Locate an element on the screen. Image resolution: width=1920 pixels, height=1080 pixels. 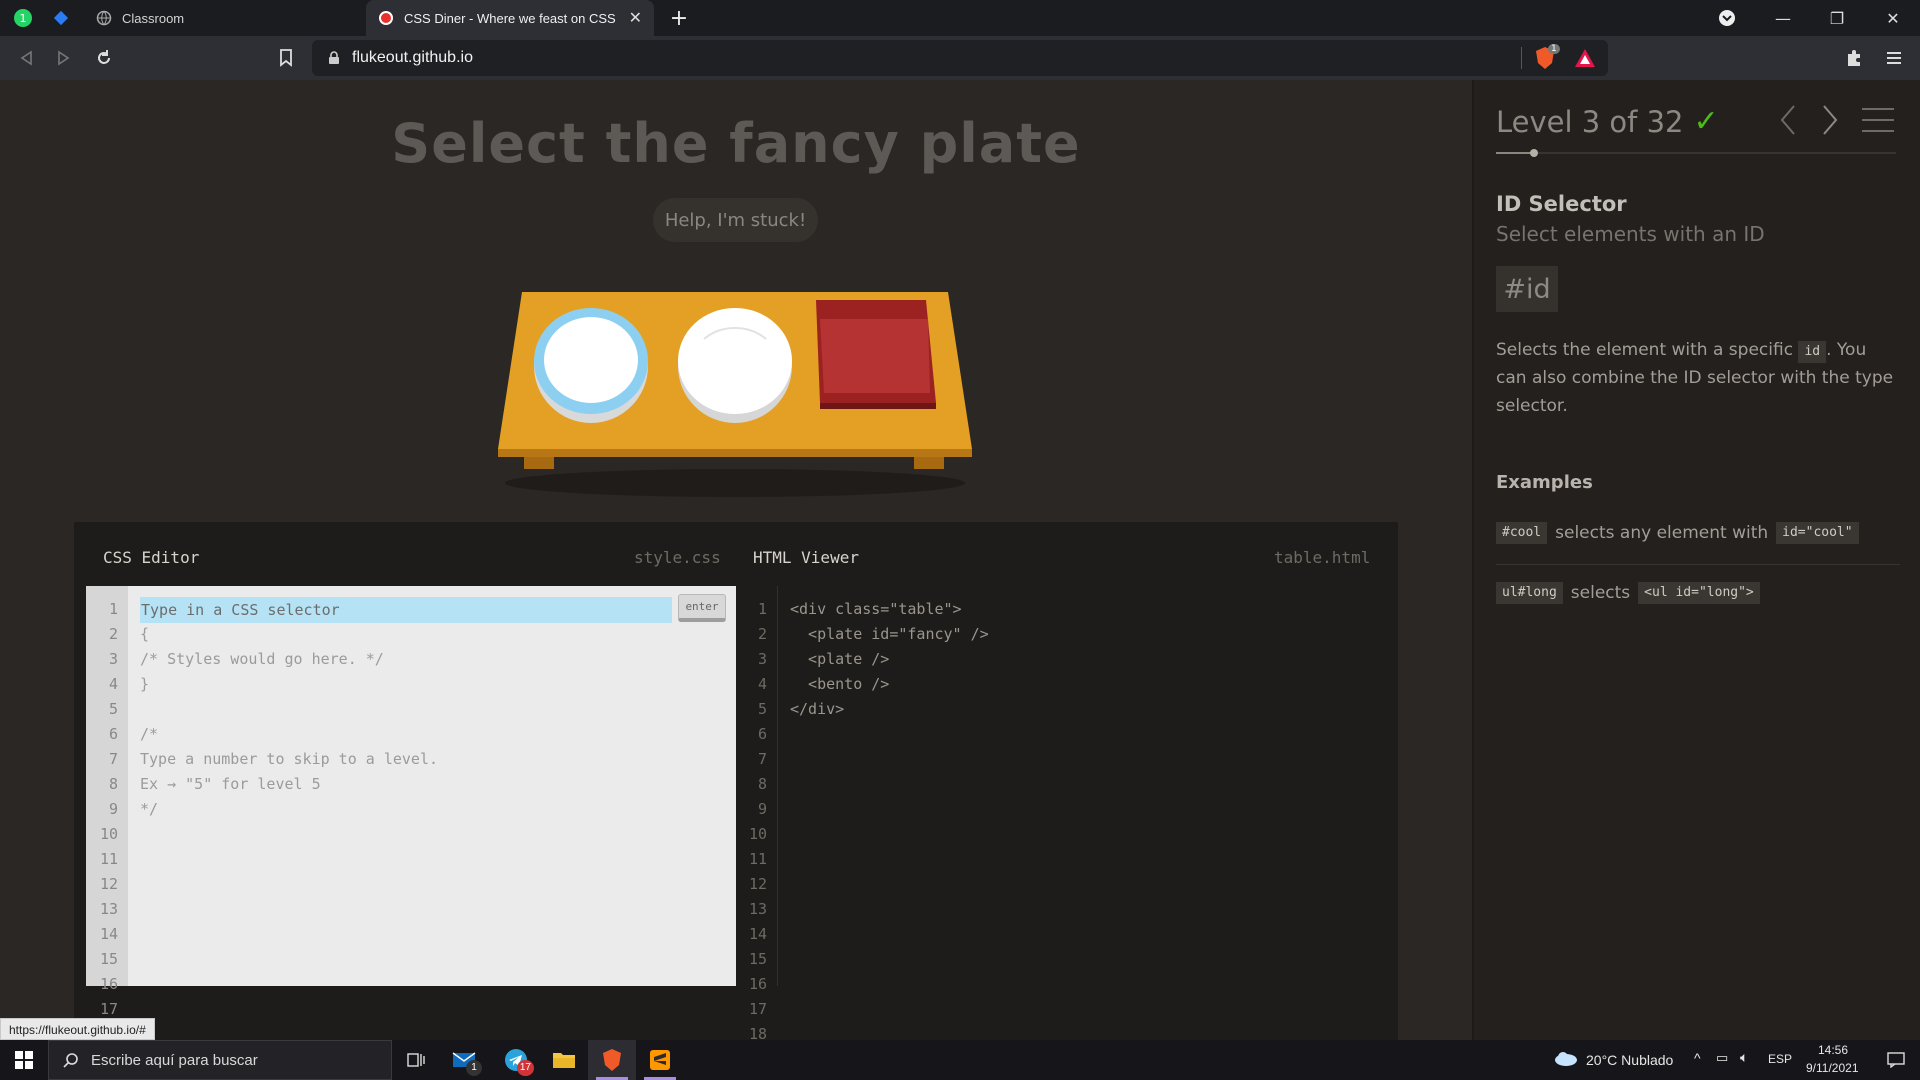
restore-button: ❐ is located at coordinates (1837, 18).